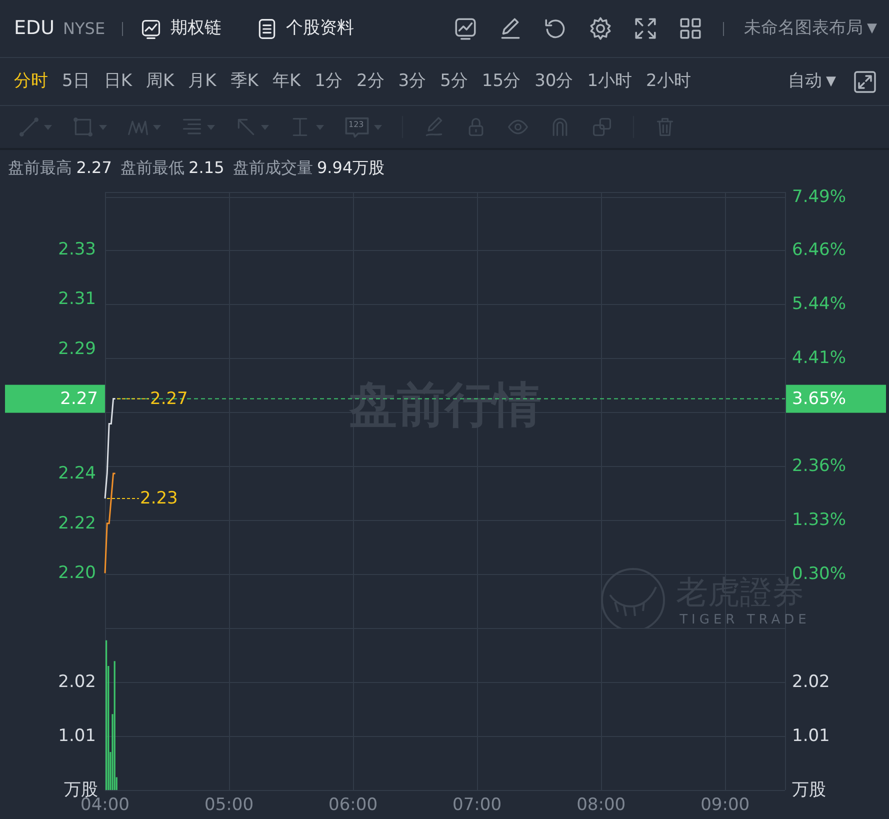 The image size is (889, 819). What do you see at coordinates (84, 29) in the screenshot?
I see `exchange-label: NYSE` at bounding box center [84, 29].